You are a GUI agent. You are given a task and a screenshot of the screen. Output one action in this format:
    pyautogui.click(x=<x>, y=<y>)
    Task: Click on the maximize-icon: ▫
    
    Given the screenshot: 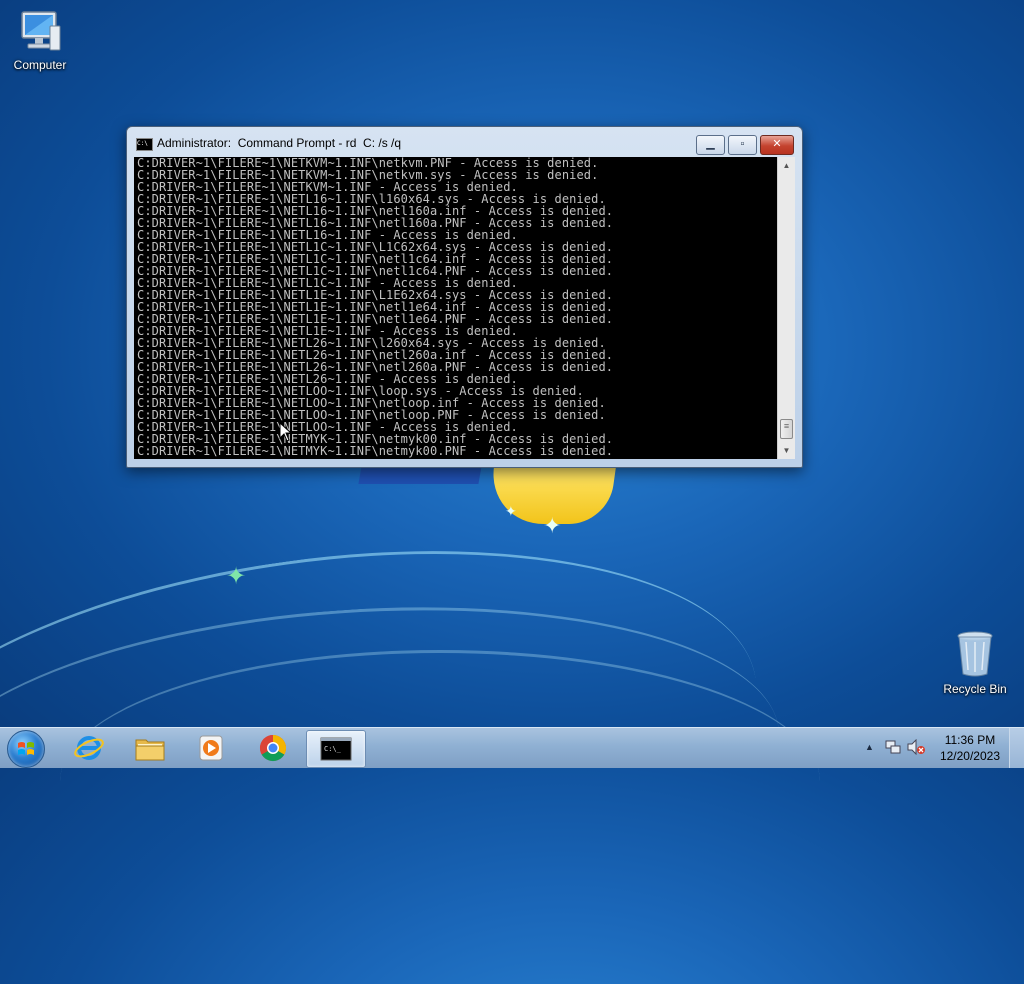 What is the action you would take?
    pyautogui.click(x=742, y=144)
    